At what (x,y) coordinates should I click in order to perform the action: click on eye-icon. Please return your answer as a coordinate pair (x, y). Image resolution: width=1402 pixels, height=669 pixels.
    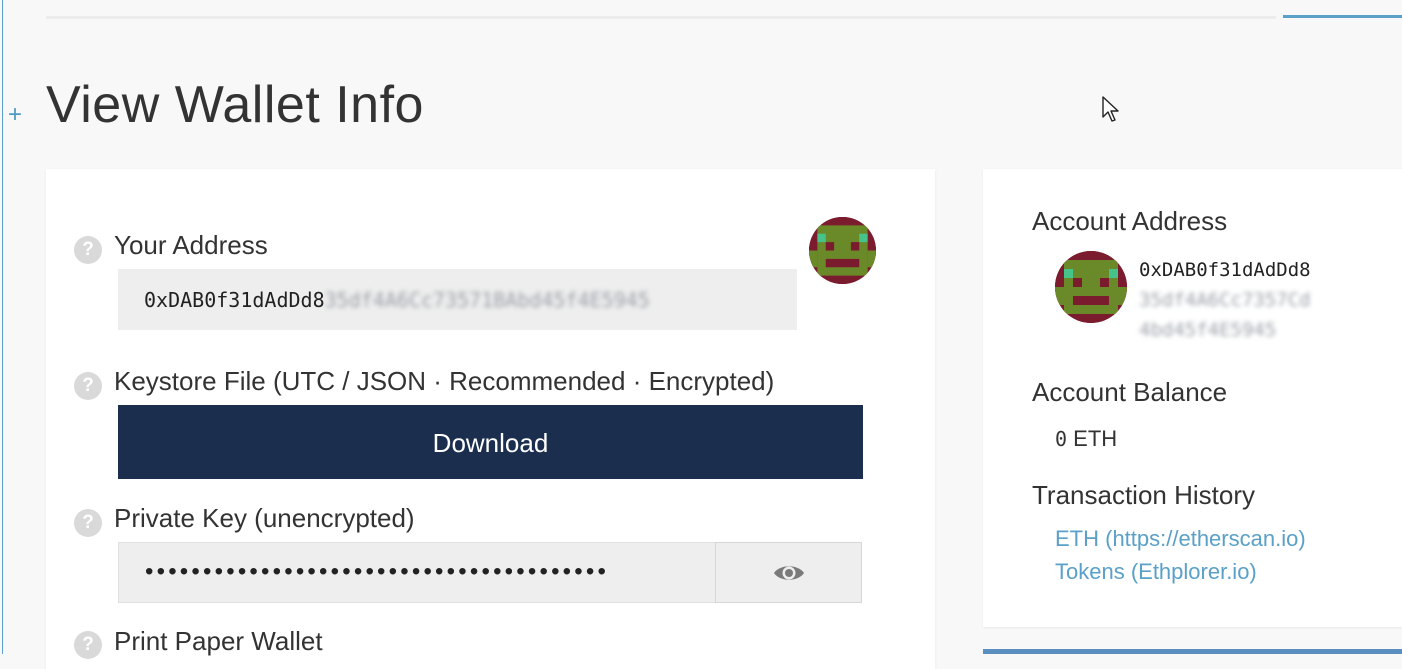
    Looking at the image, I should click on (789, 573).